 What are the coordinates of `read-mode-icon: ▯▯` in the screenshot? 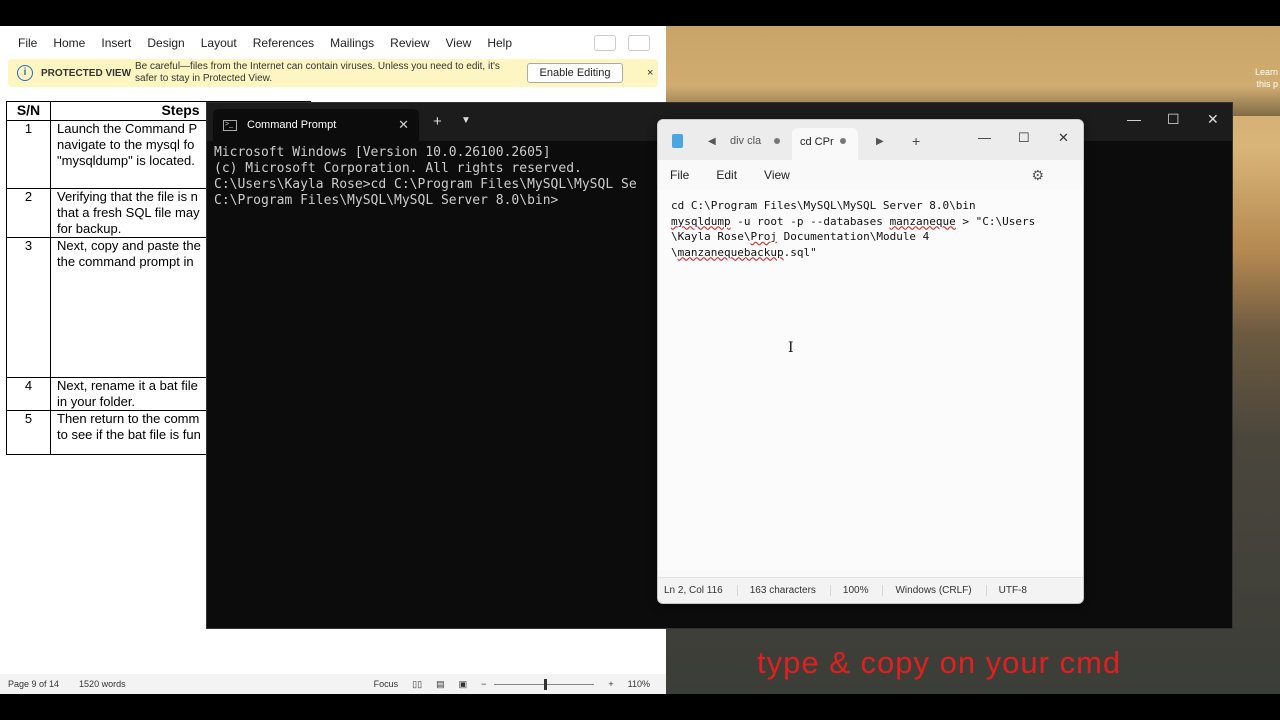 It's located at (417, 684).